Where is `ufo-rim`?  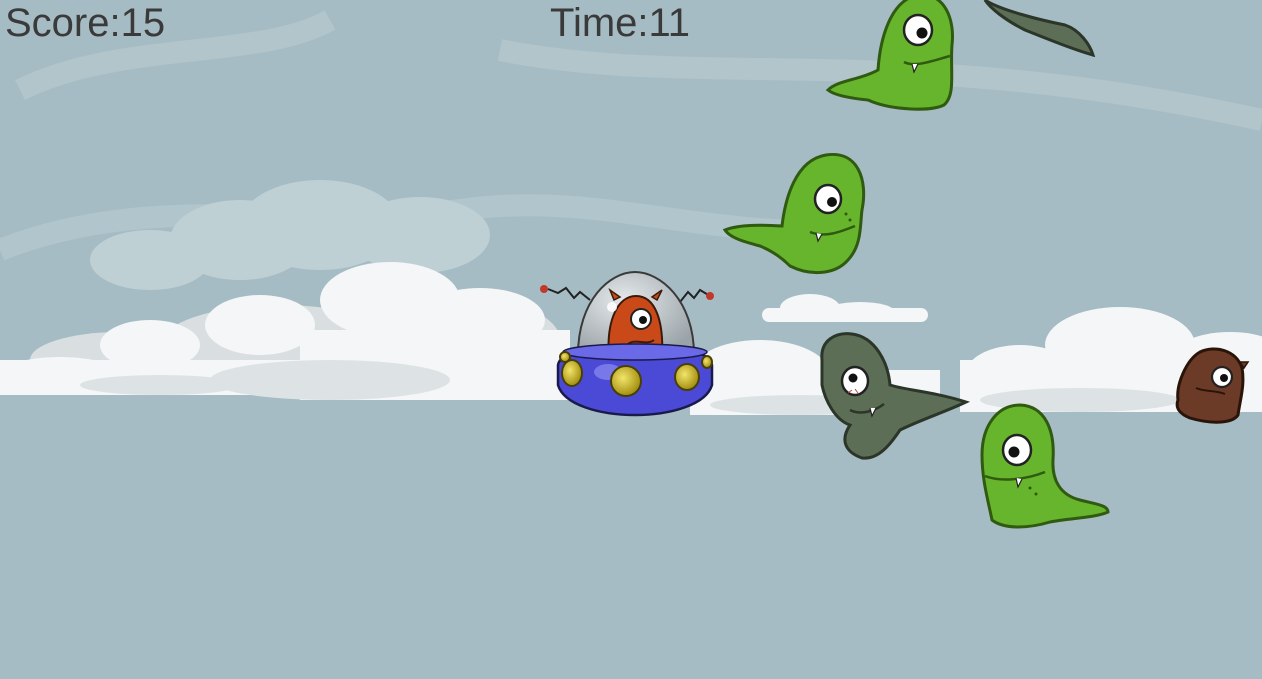
ufo-rim is located at coordinates (635, 352).